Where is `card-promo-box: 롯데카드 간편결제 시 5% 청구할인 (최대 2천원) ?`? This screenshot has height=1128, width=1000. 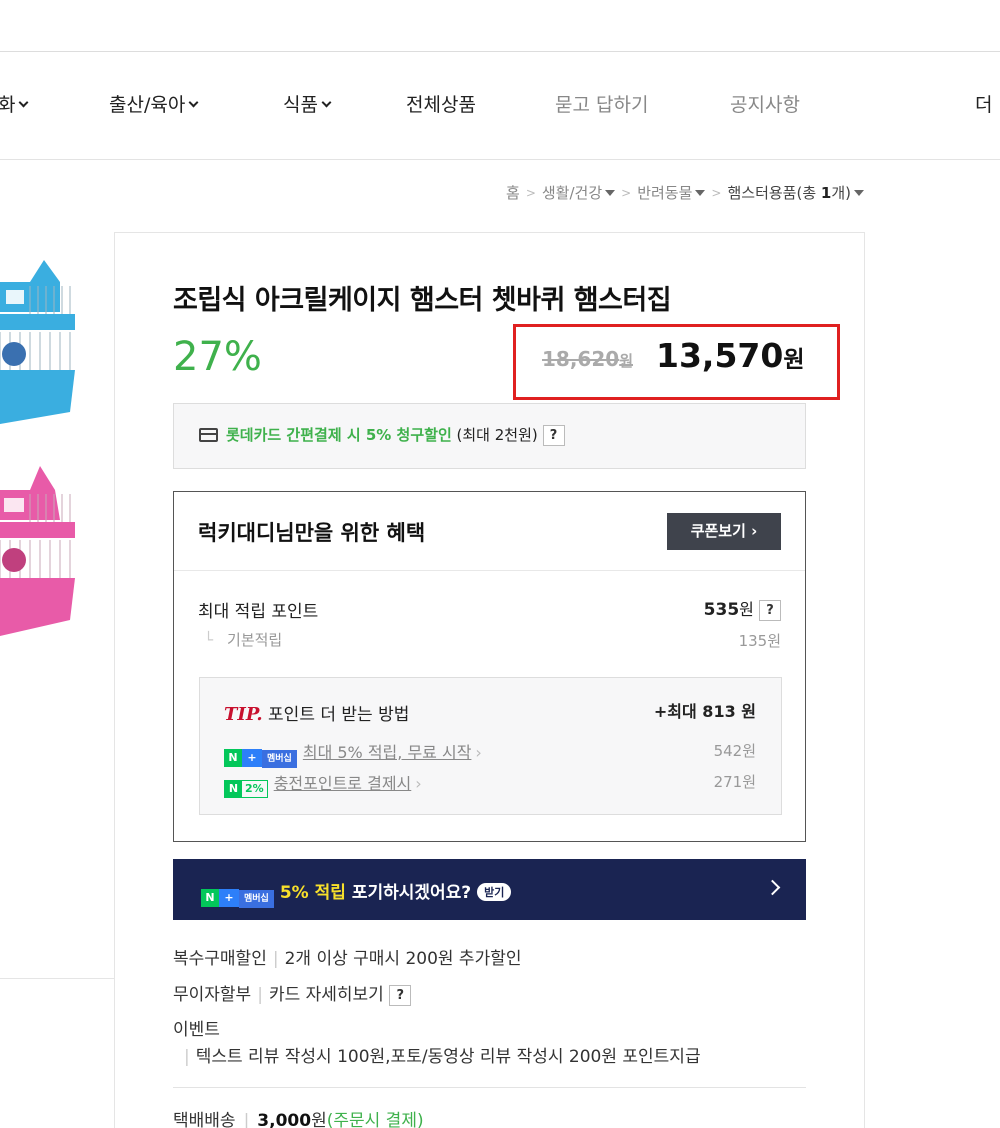
card-promo-box: 롯데카드 간편결제 시 5% 청구할인 (최대 2천원) ? is located at coordinates (489, 436).